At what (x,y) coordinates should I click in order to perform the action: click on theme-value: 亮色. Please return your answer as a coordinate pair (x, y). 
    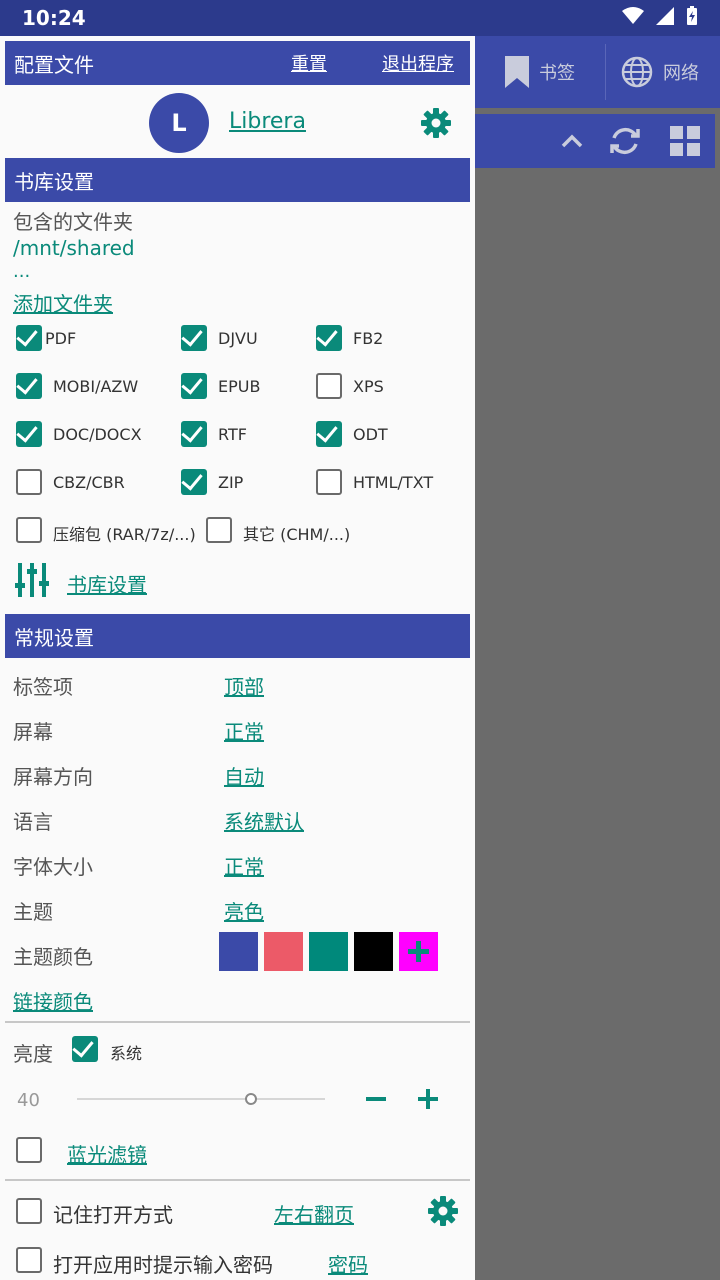
    Looking at the image, I should click on (244, 910).